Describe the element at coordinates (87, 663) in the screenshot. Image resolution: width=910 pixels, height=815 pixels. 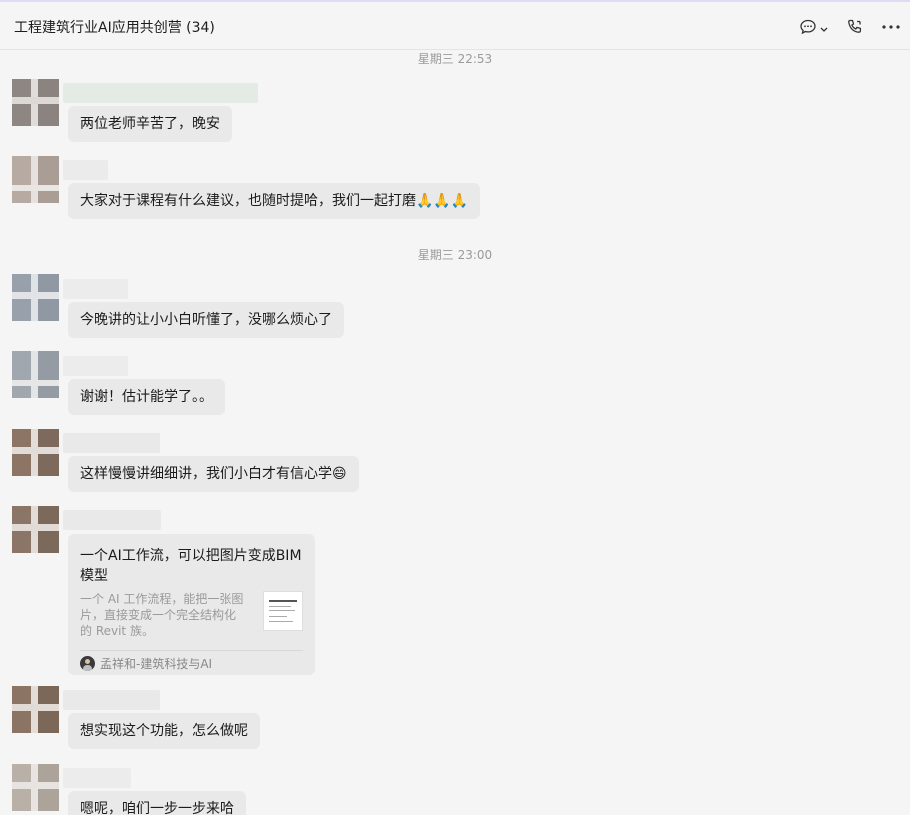
I see `source-avatar` at that location.